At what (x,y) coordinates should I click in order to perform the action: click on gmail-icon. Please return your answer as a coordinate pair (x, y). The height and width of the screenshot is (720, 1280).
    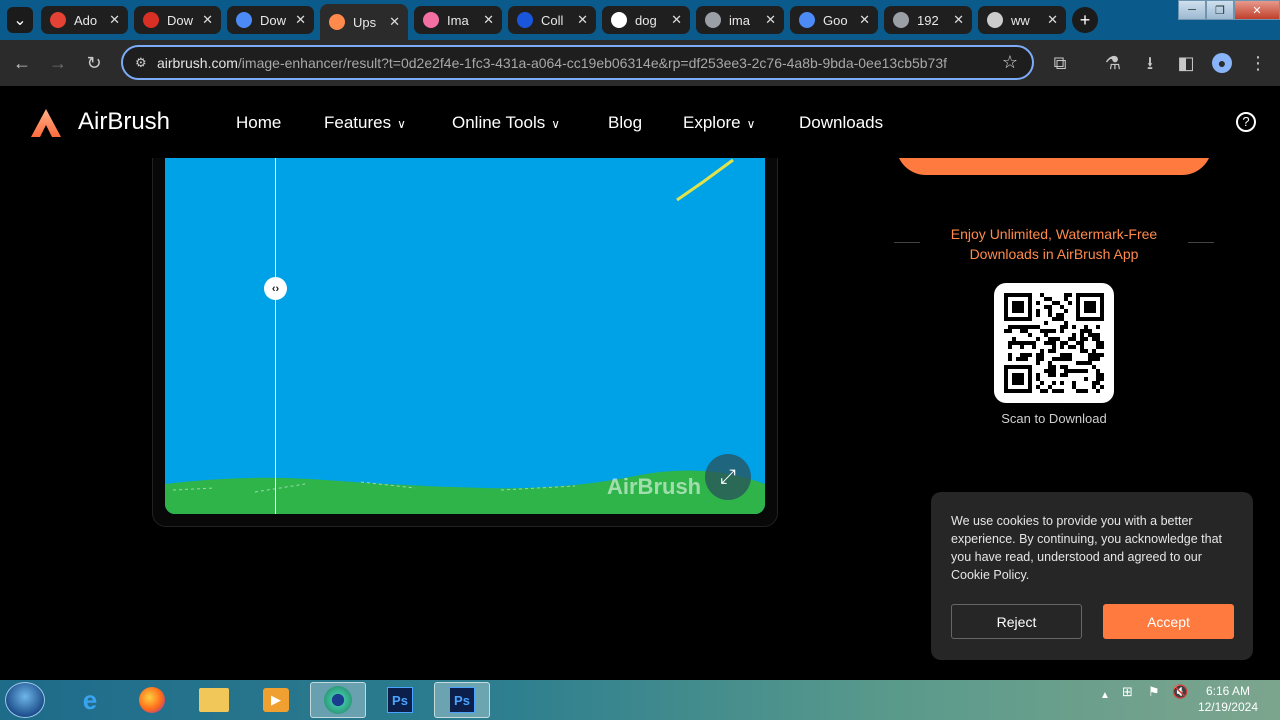
    Looking at the image, I should click on (151, 20).